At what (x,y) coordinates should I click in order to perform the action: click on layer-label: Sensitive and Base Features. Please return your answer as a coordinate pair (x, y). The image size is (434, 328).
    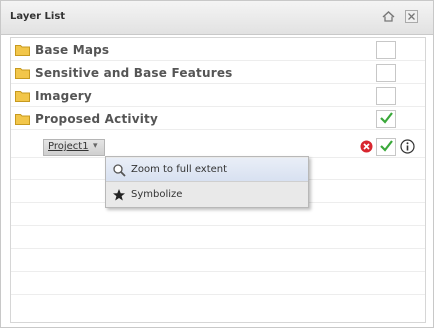
    Looking at the image, I should click on (134, 73).